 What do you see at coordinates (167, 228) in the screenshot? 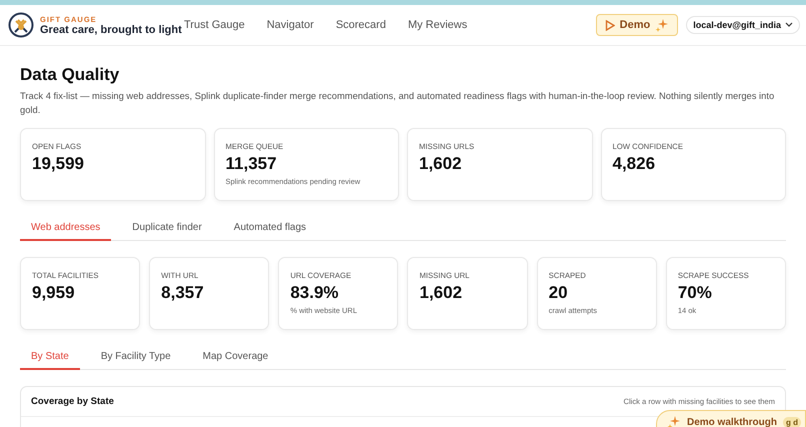
I see `tab: Duplicate finder` at bounding box center [167, 228].